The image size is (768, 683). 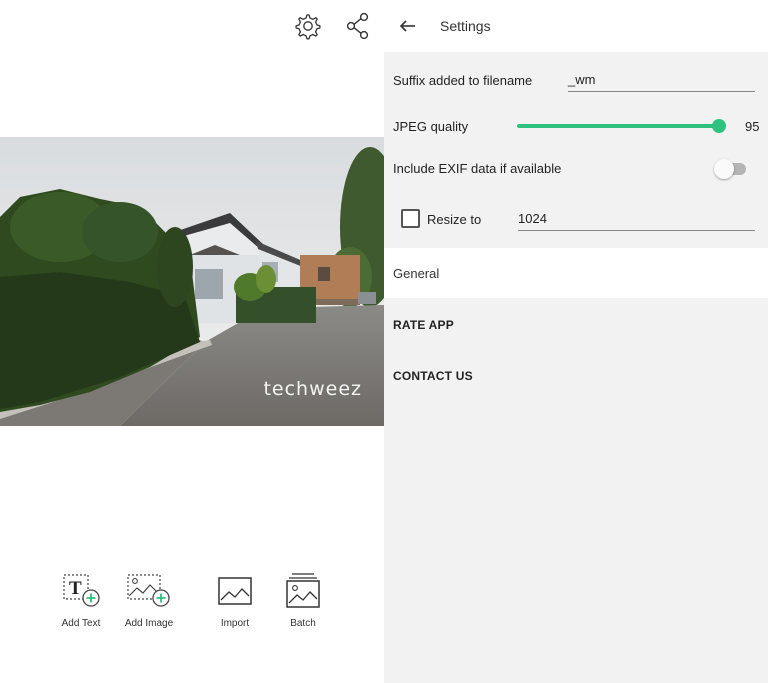 I want to click on suffix-input: _wm, so click(x=661, y=80).